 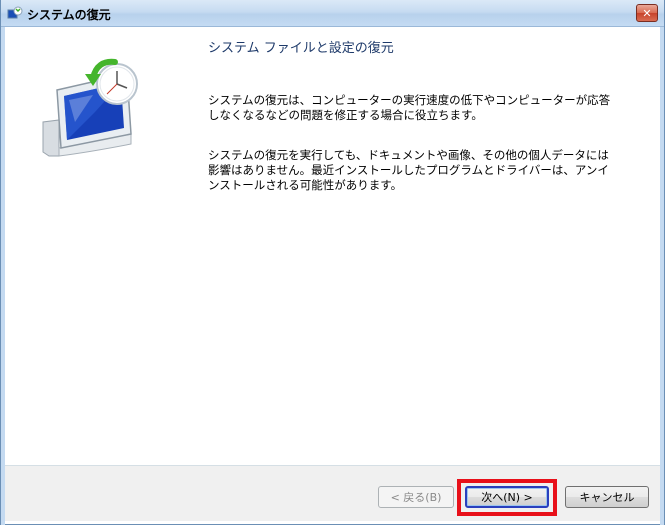 What do you see at coordinates (301, 48) in the screenshot?
I see `page-heading: システム ファイルと設定の復元` at bounding box center [301, 48].